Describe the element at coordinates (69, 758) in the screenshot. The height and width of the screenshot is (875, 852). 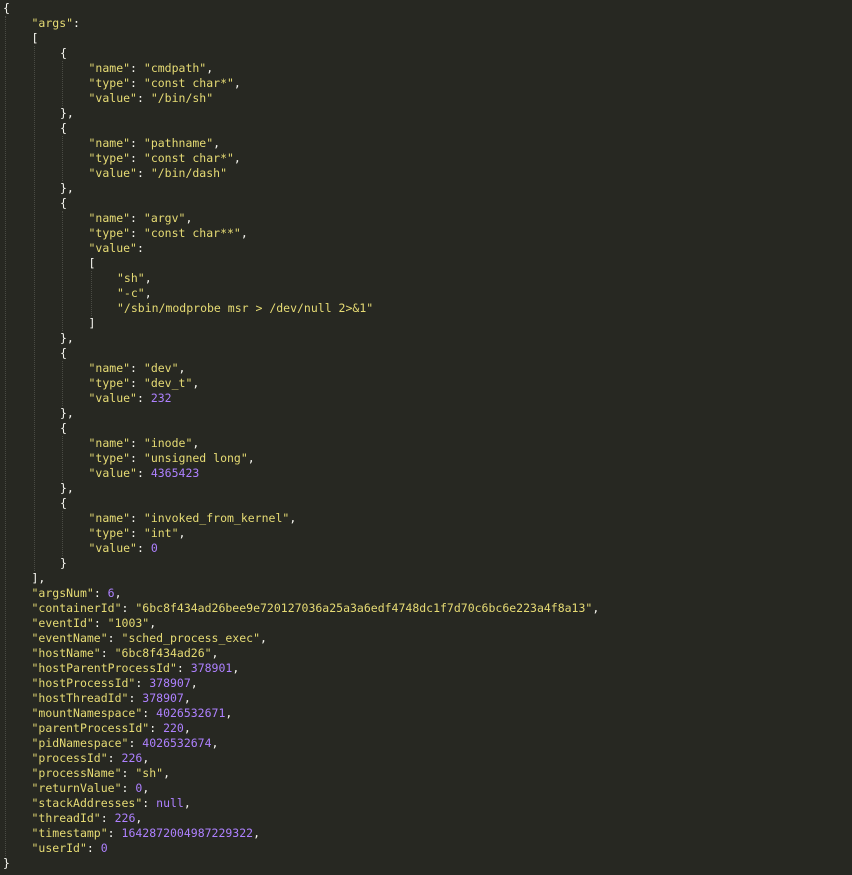
I see `json-key: "processId"` at that location.